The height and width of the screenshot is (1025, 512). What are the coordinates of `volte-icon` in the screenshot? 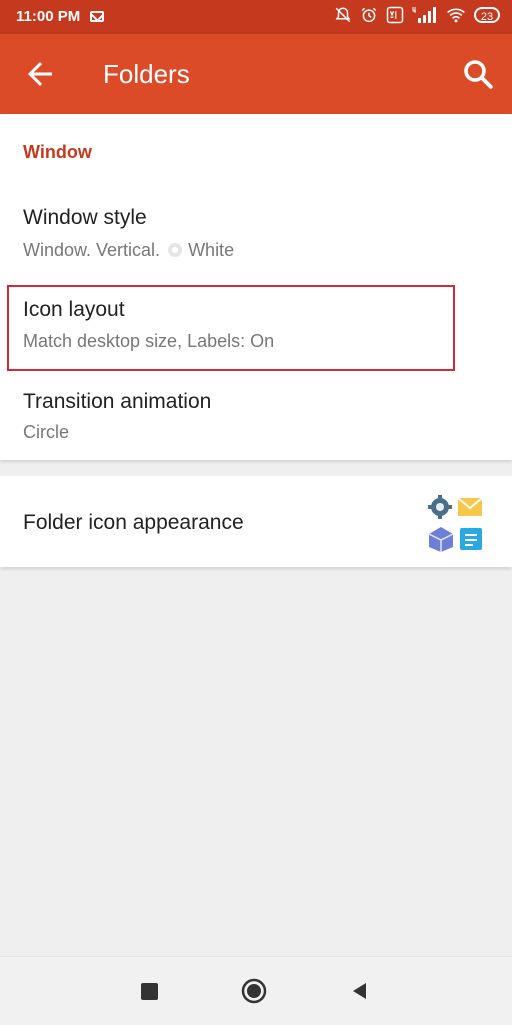 It's located at (395, 15).